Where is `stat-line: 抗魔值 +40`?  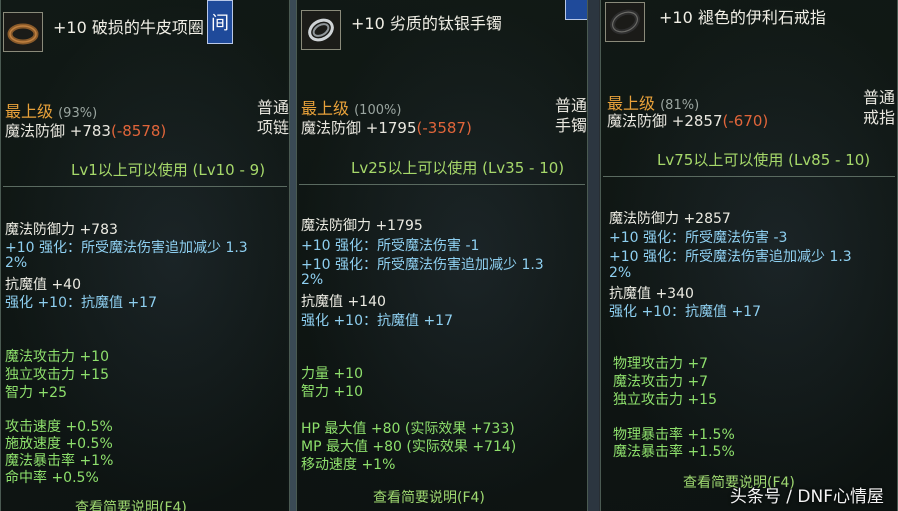 stat-line: 抗魔值 +40 is located at coordinates (43, 285).